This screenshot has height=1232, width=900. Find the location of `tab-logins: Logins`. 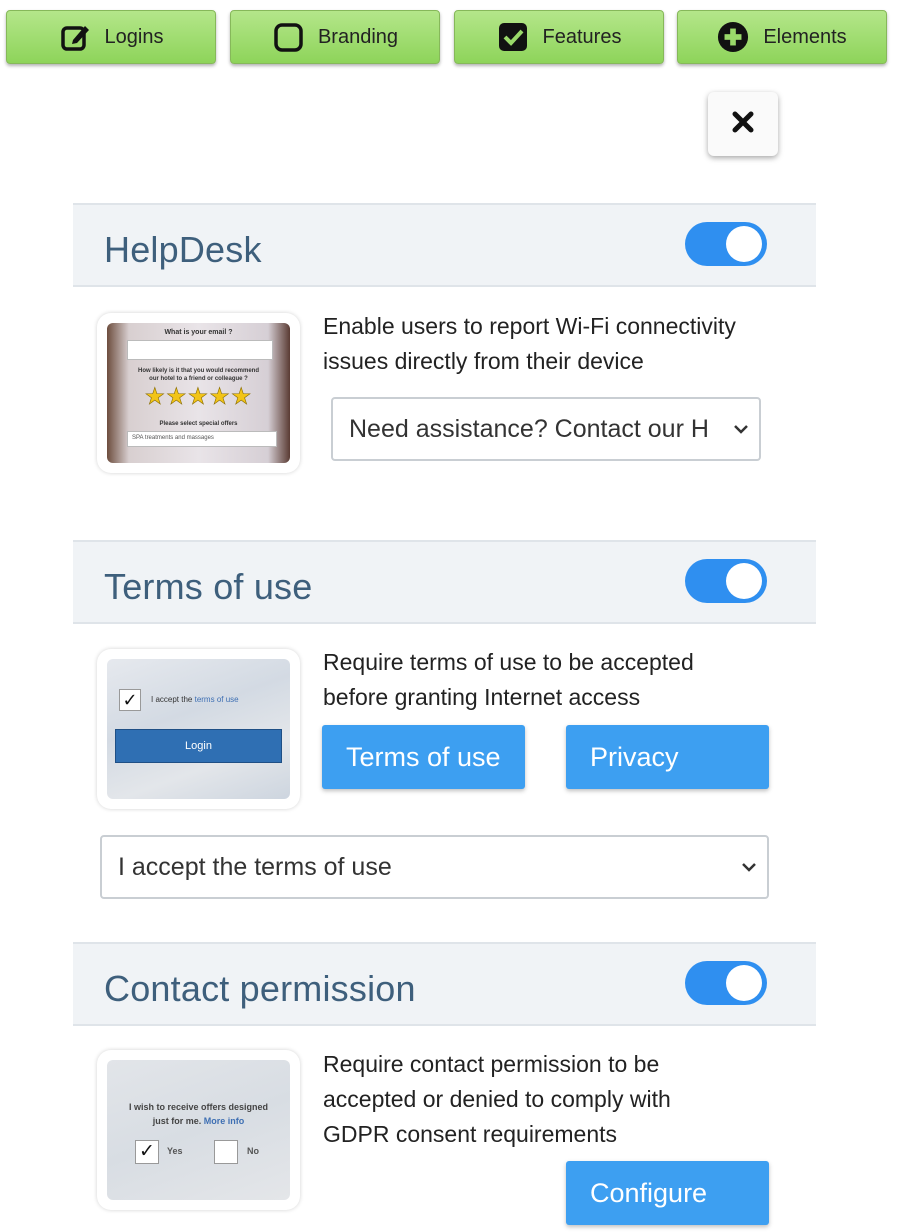

tab-logins: Logins is located at coordinates (111, 37).